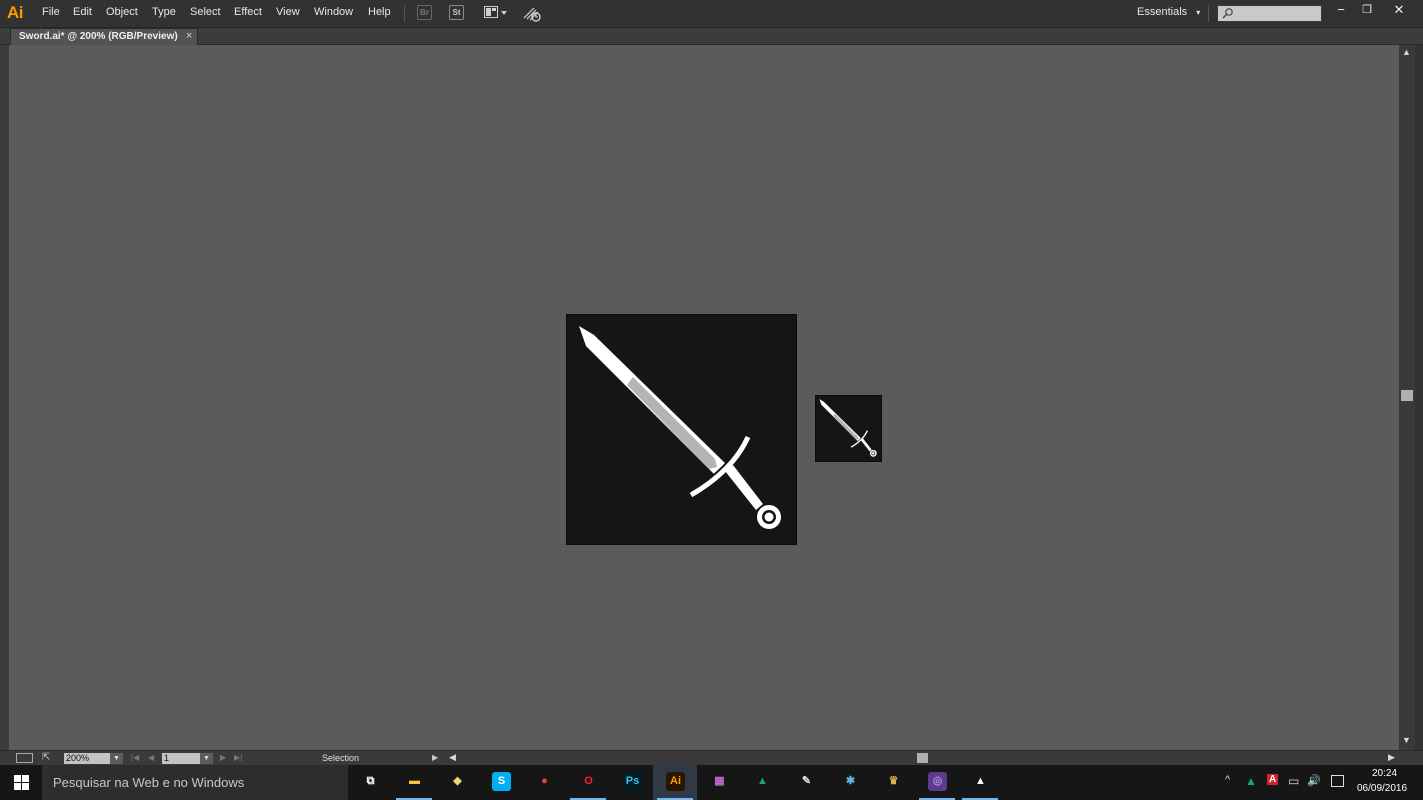  Describe the element at coordinates (1406, 740) in the screenshot. I see `scroll-down-icon: ▼` at that location.